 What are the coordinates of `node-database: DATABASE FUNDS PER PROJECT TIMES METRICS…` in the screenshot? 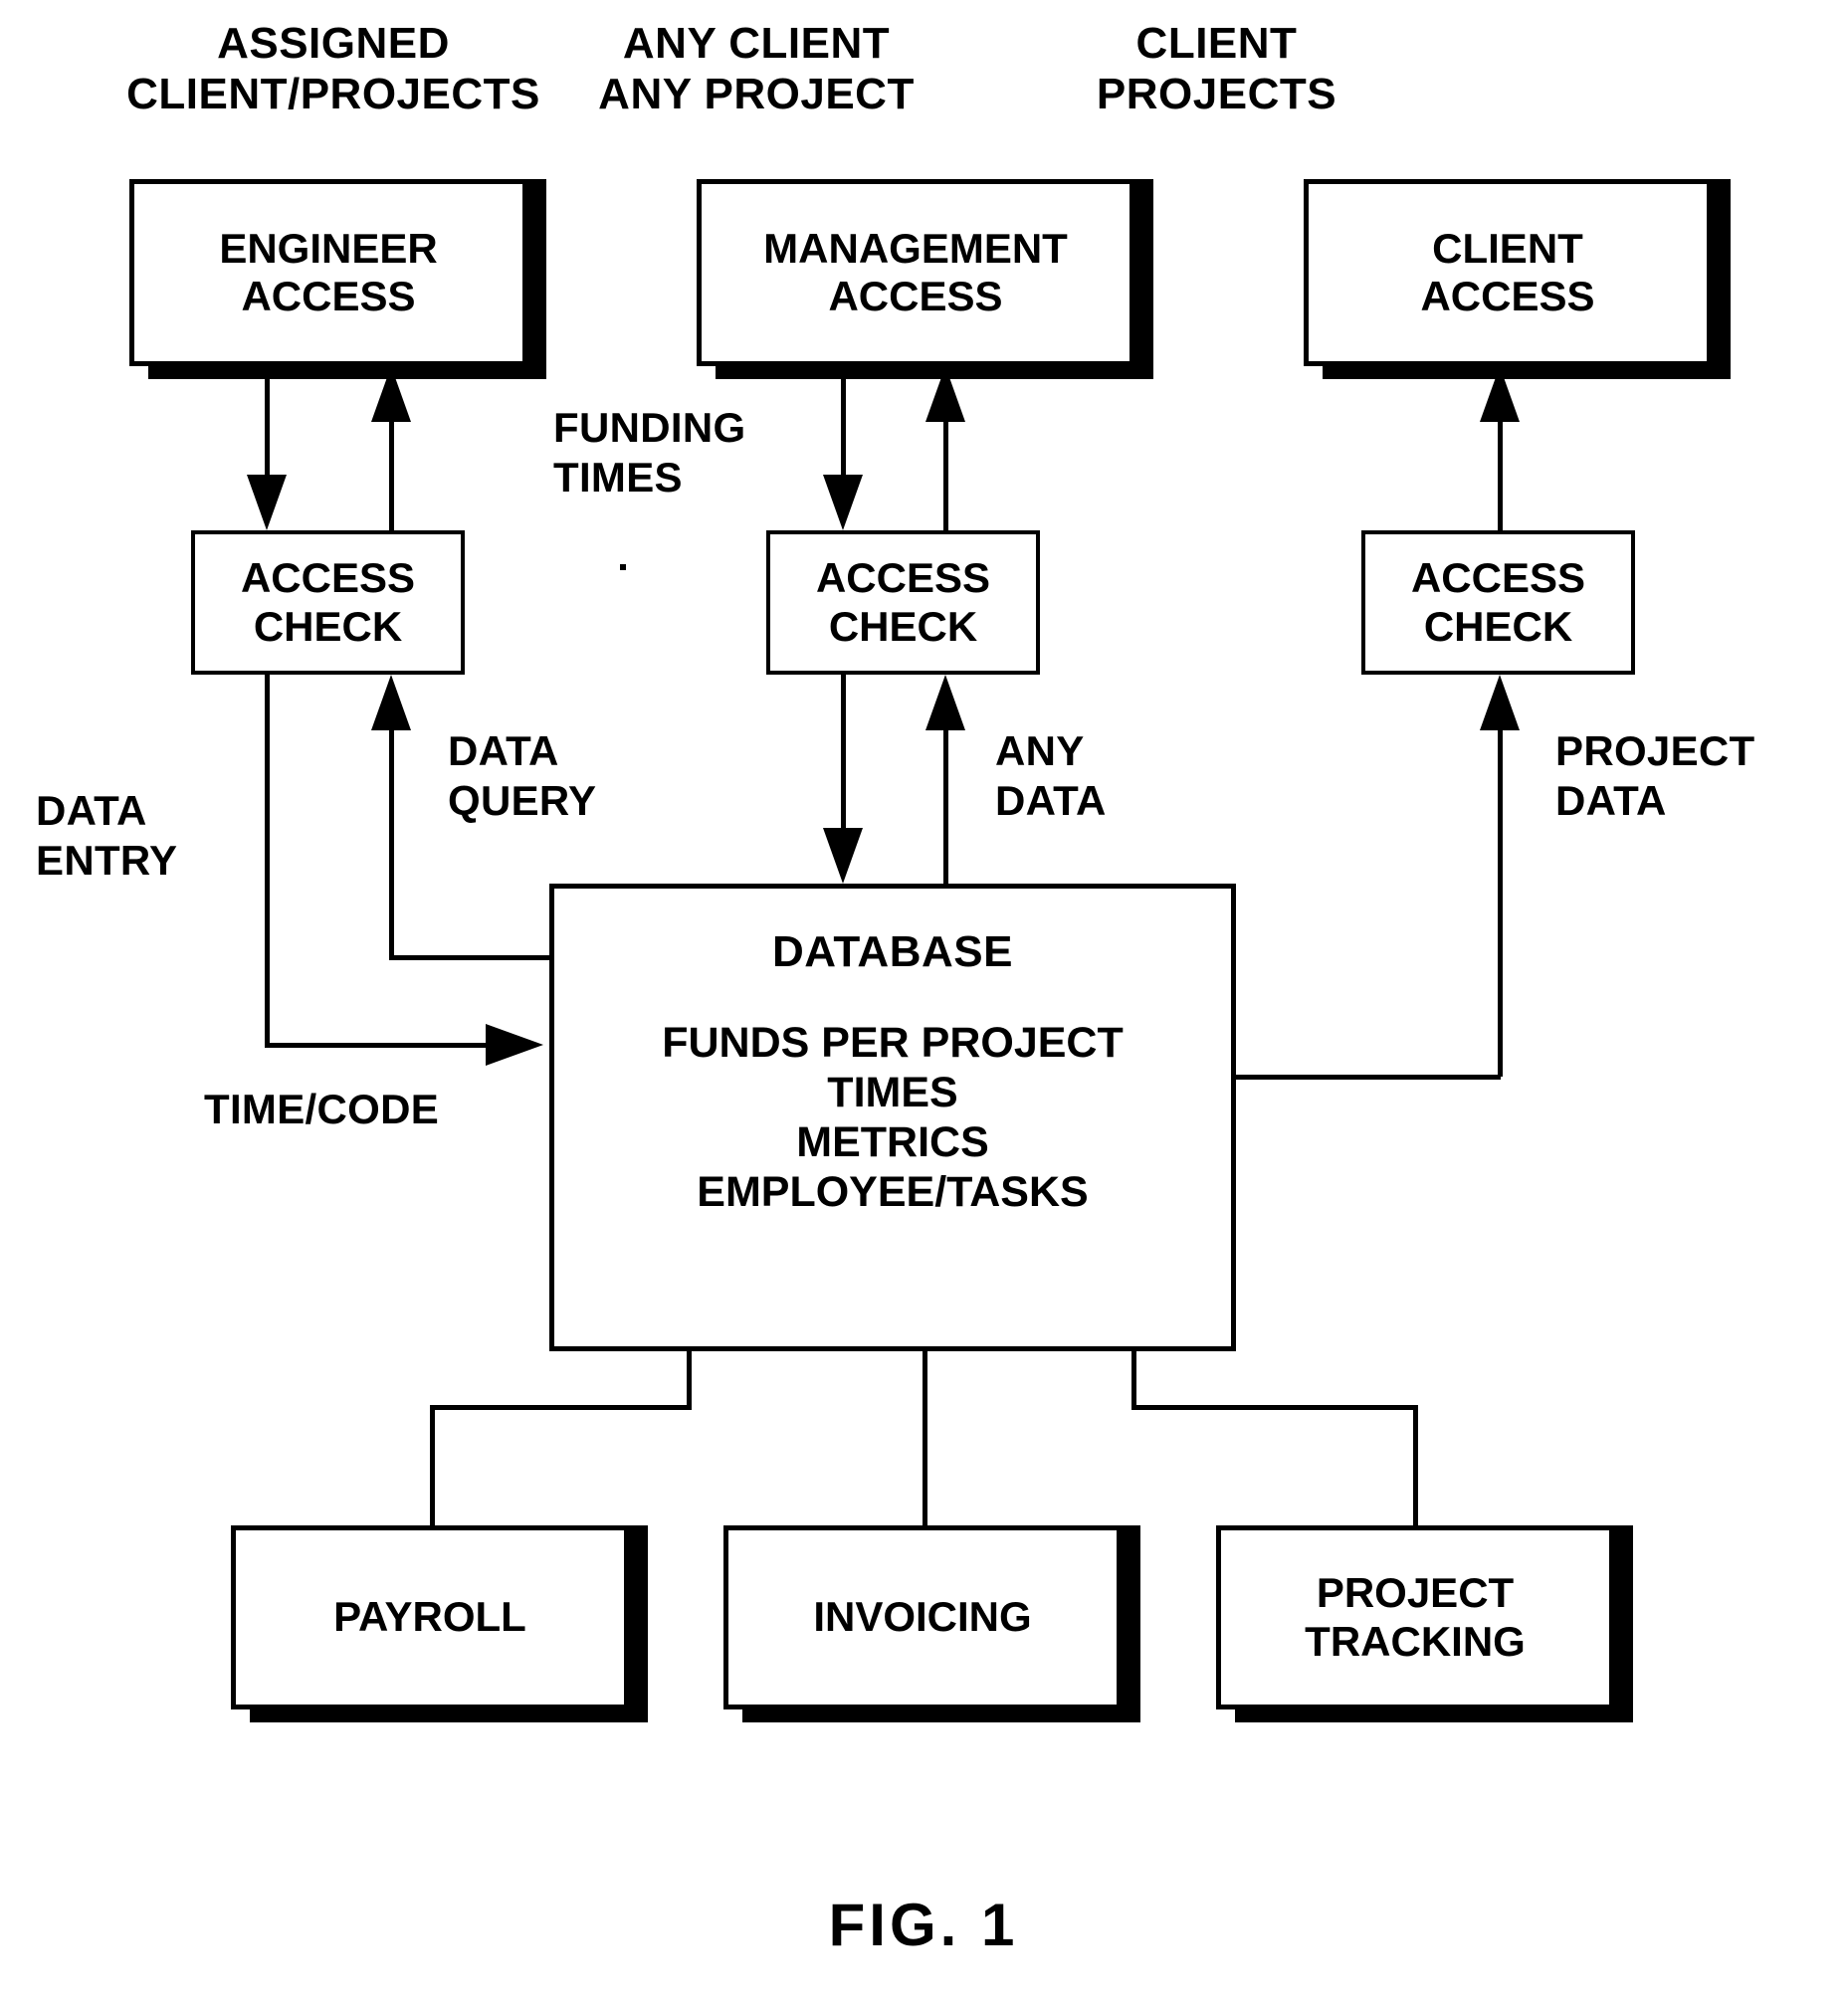 It's located at (893, 1117).